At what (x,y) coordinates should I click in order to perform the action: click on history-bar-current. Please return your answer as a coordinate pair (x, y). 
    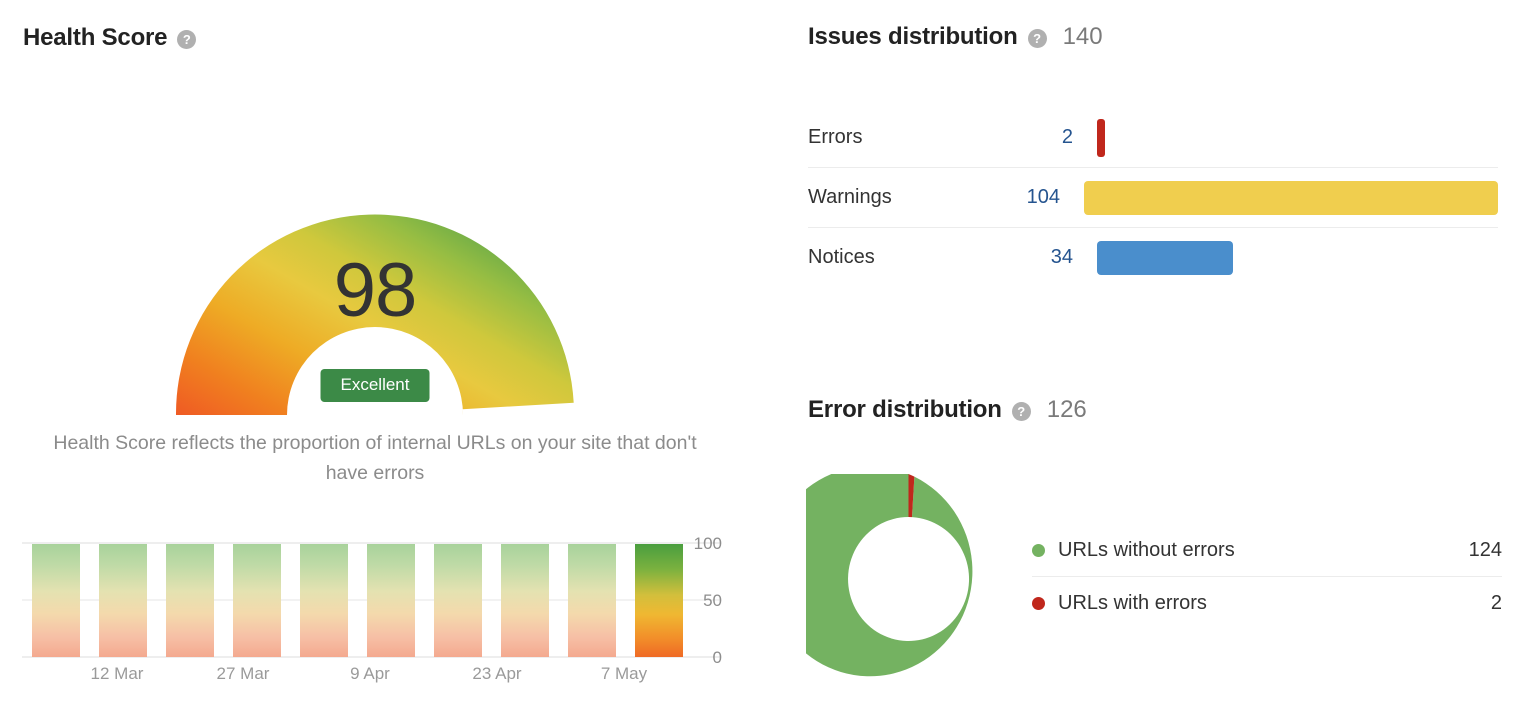
    Looking at the image, I should click on (659, 600).